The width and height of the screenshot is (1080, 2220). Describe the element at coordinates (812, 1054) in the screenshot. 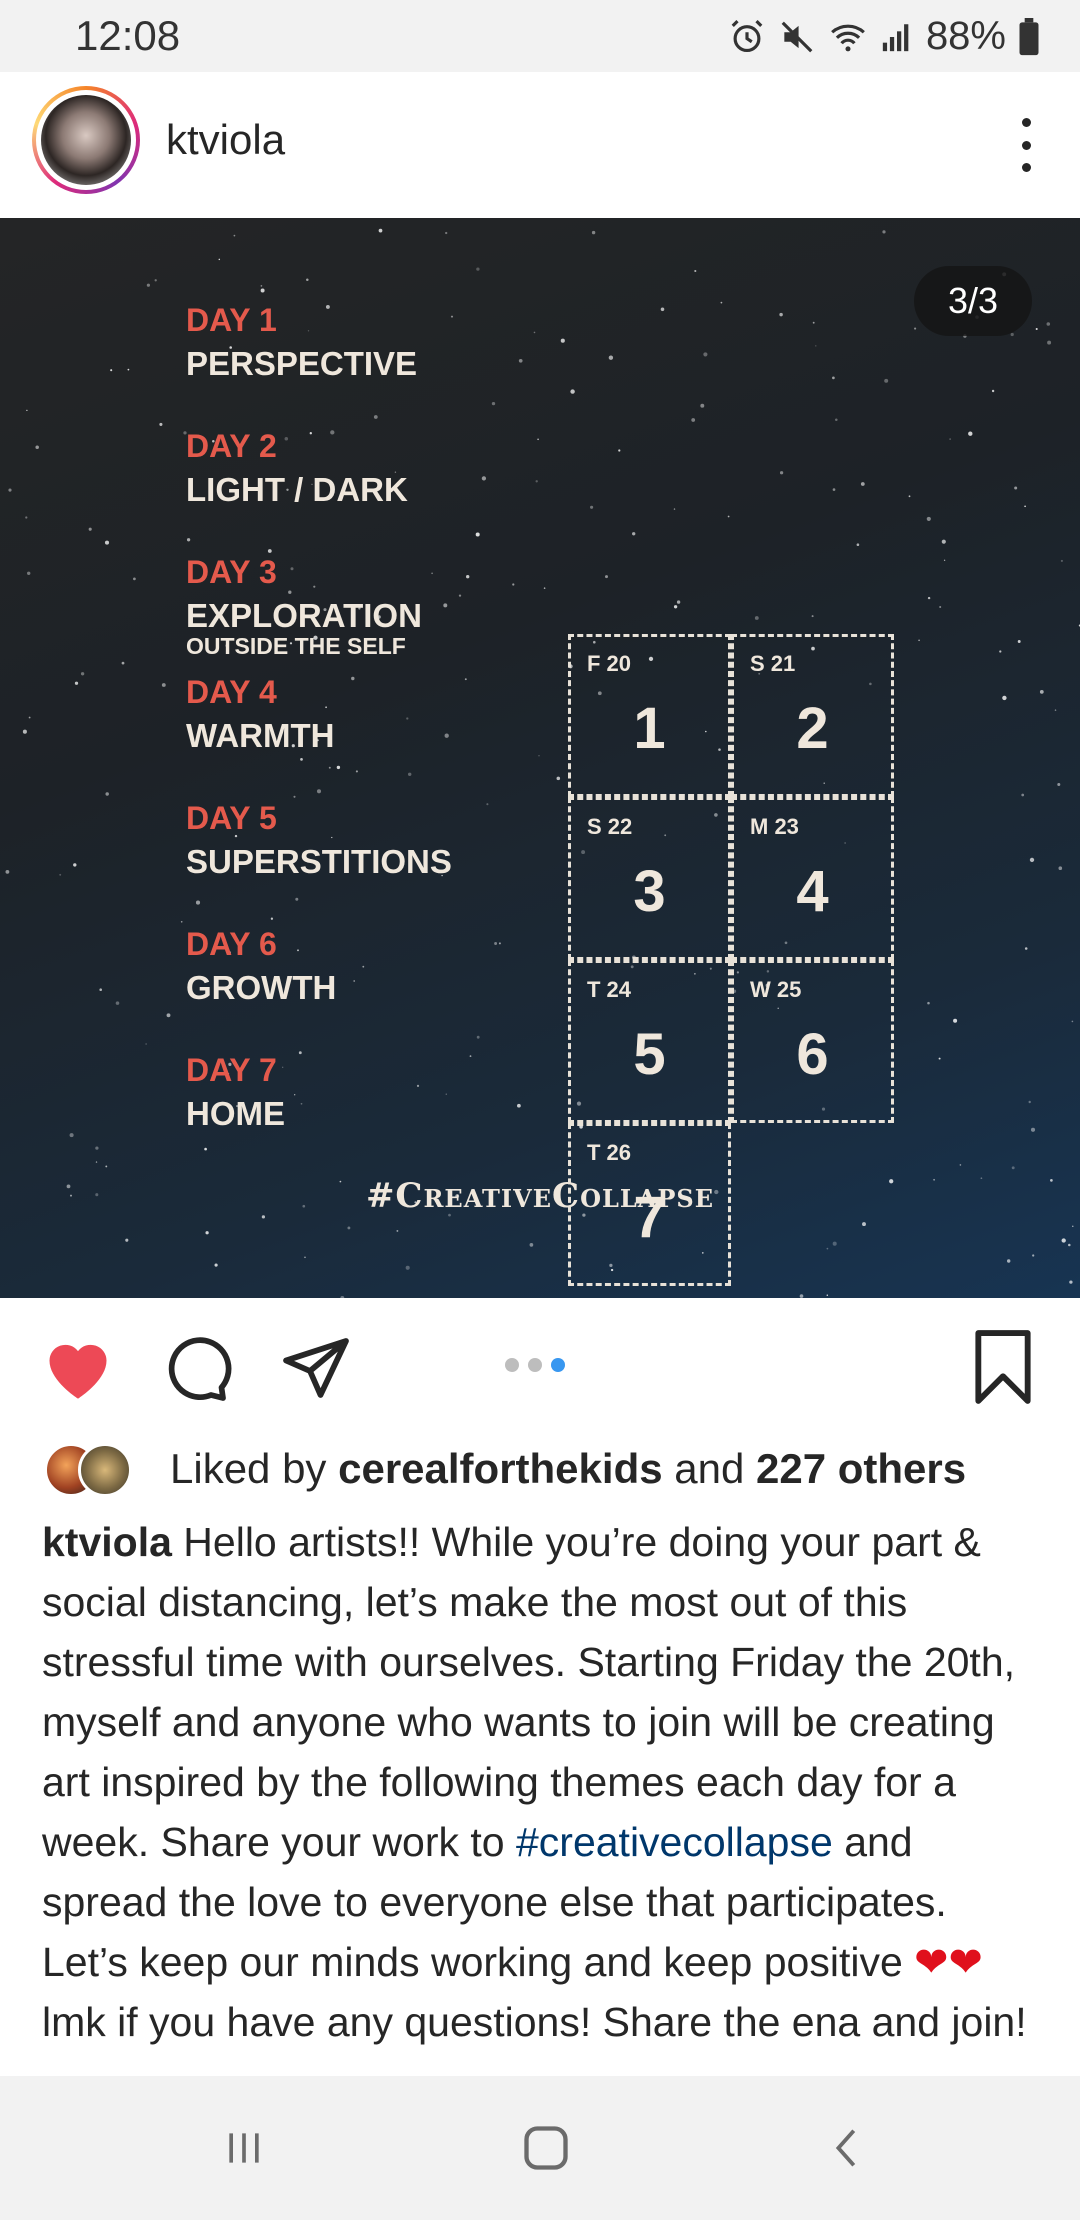

I see `calendar-day-number: 6` at that location.